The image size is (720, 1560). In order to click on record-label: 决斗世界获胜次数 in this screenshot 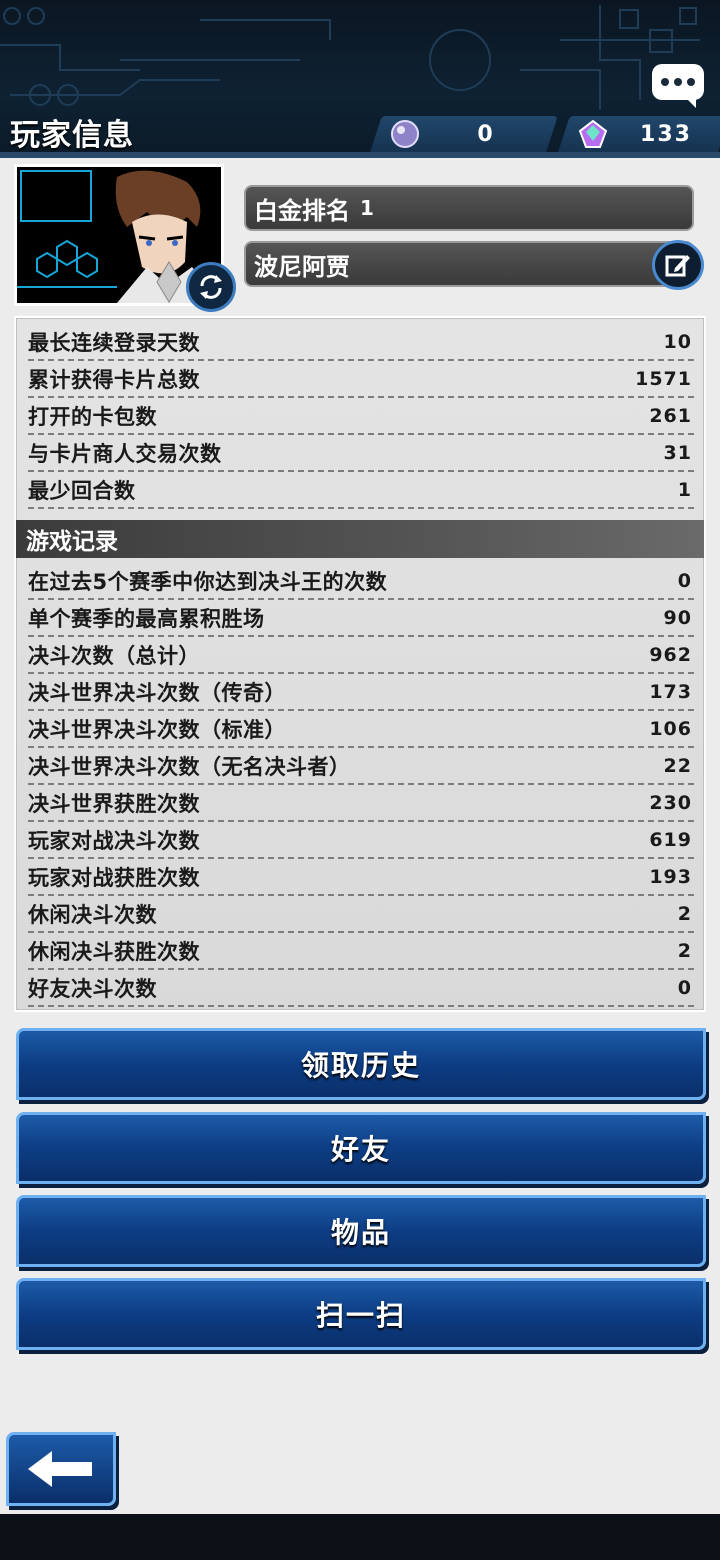, I will do `click(114, 803)`.